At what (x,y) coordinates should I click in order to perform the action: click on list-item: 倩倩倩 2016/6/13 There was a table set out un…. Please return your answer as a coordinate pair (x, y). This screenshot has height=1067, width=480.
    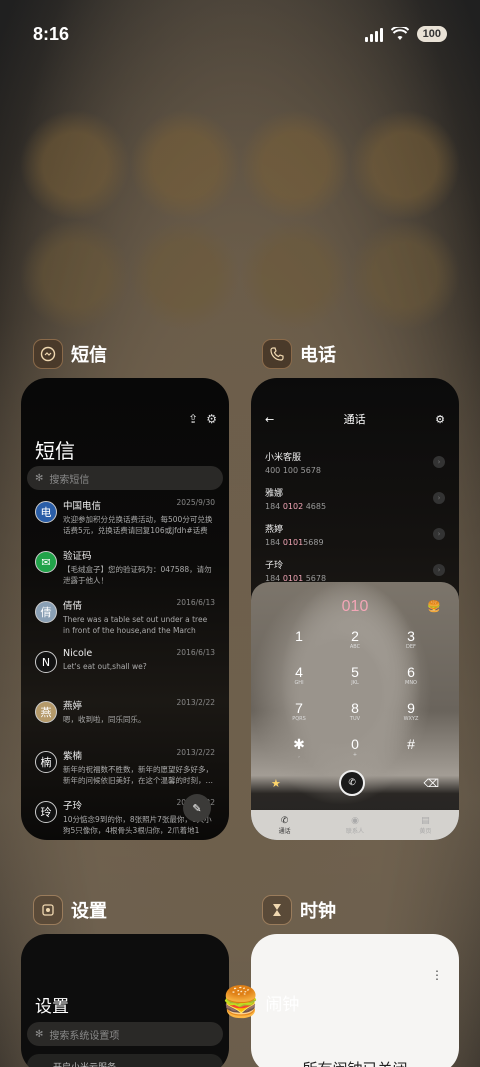
    Looking at the image, I should click on (125, 623).